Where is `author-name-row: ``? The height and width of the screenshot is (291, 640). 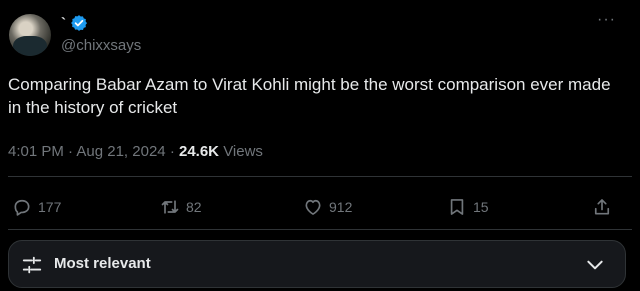 author-name-row: ` is located at coordinates (74, 23).